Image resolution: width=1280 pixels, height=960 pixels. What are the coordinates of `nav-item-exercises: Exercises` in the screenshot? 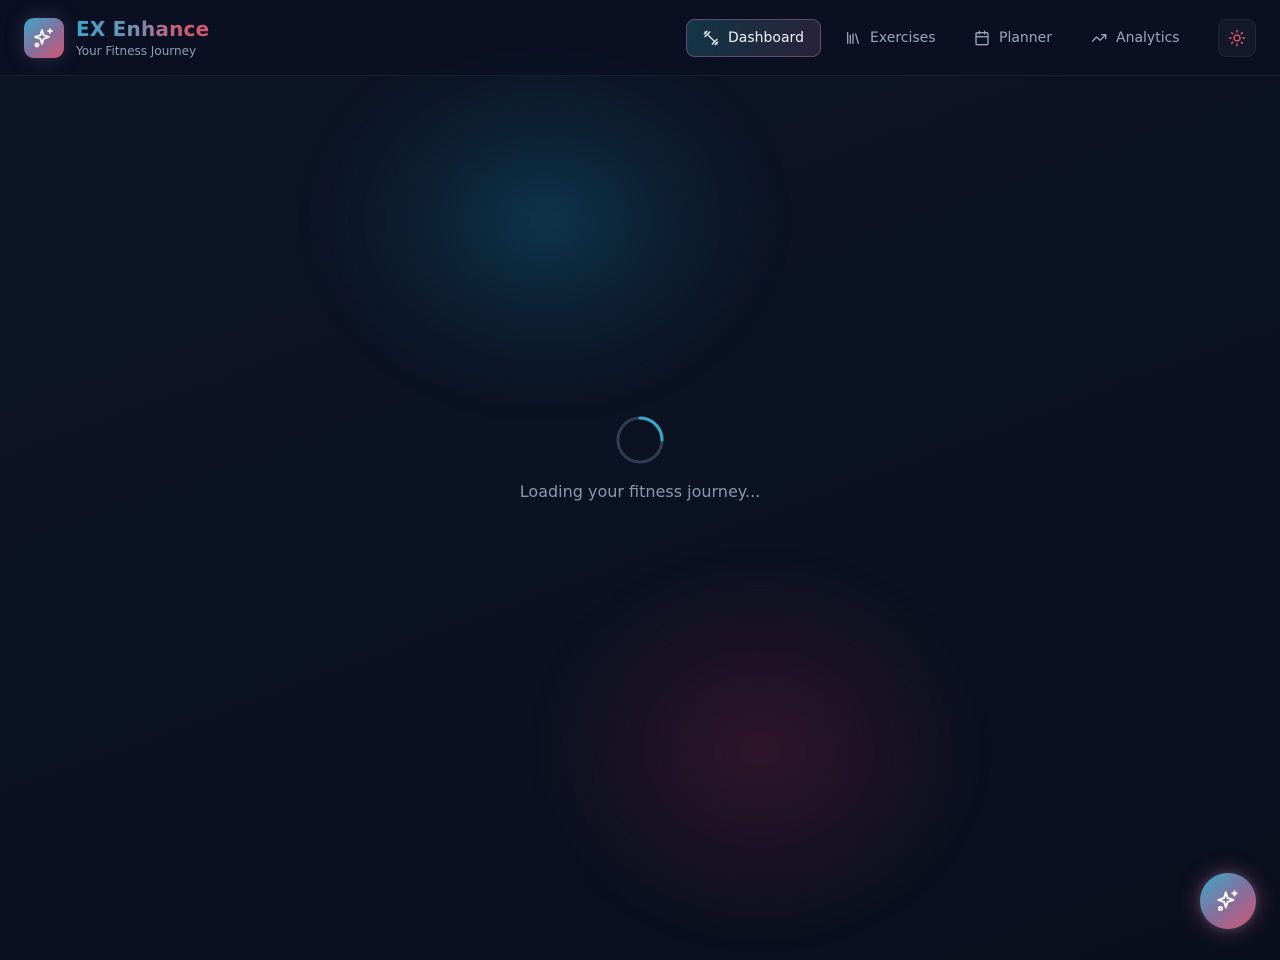 It's located at (890, 38).